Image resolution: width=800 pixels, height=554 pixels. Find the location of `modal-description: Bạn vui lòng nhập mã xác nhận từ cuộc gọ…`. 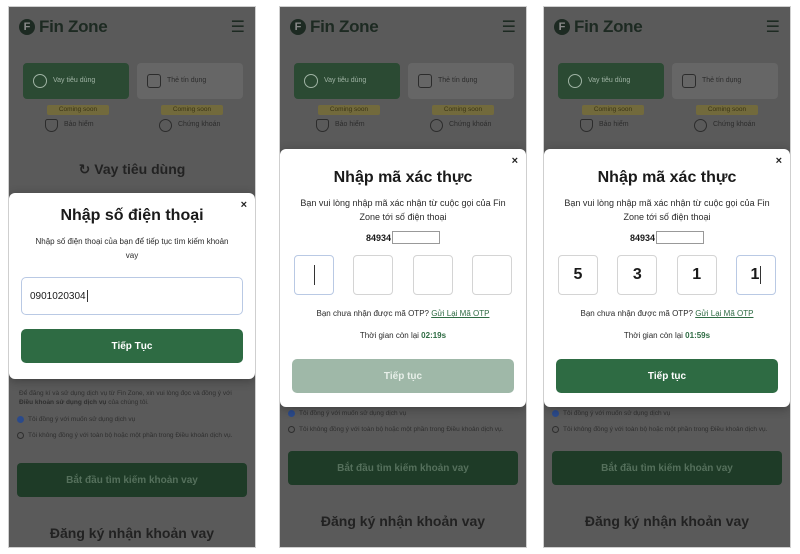

modal-description: Bạn vui lòng nhập mã xác nhận từ cuộc gọ… is located at coordinates (667, 210).